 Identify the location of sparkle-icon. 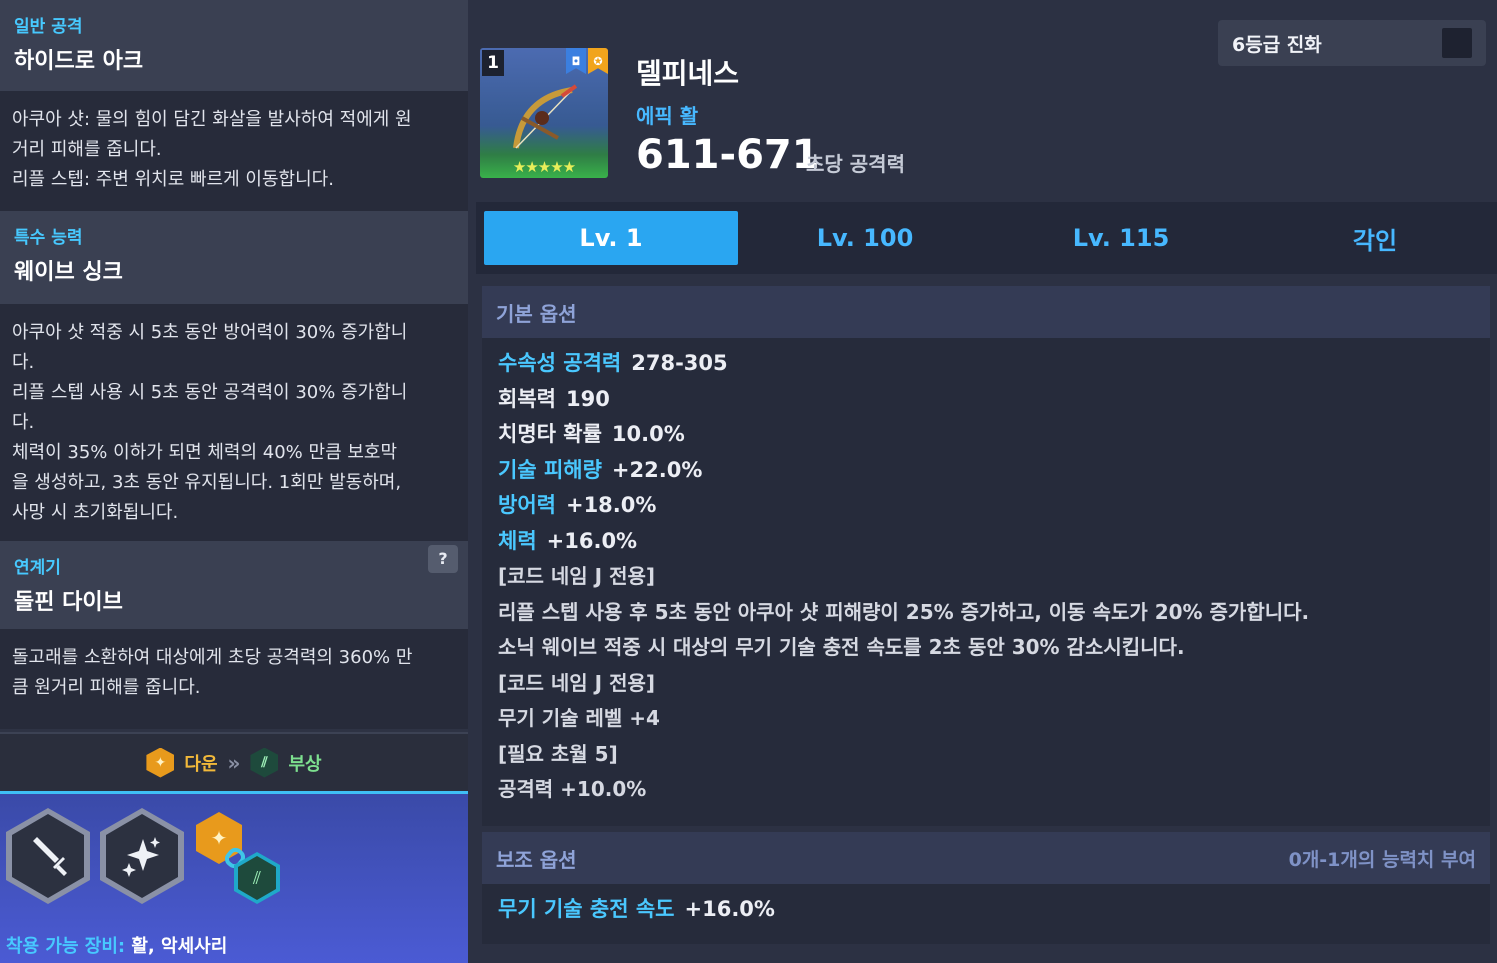
(141, 857).